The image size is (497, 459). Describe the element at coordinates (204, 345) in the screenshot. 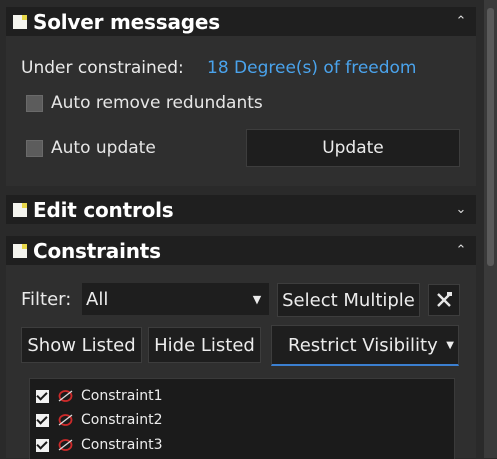

I see `hide-listed-button: Hide Listed` at that location.